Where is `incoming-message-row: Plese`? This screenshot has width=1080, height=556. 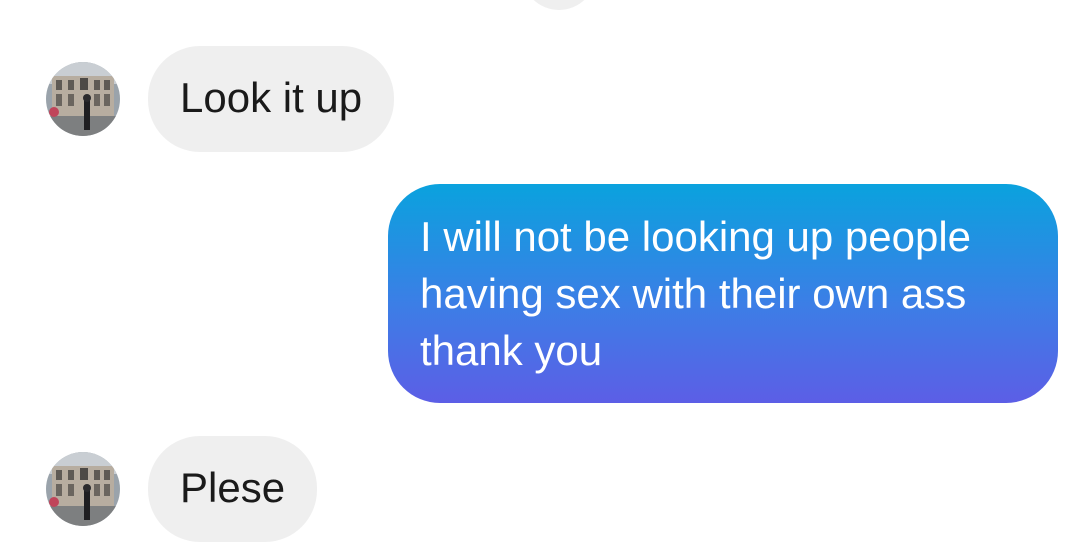
incoming-message-row: Plese is located at coordinates (182, 489).